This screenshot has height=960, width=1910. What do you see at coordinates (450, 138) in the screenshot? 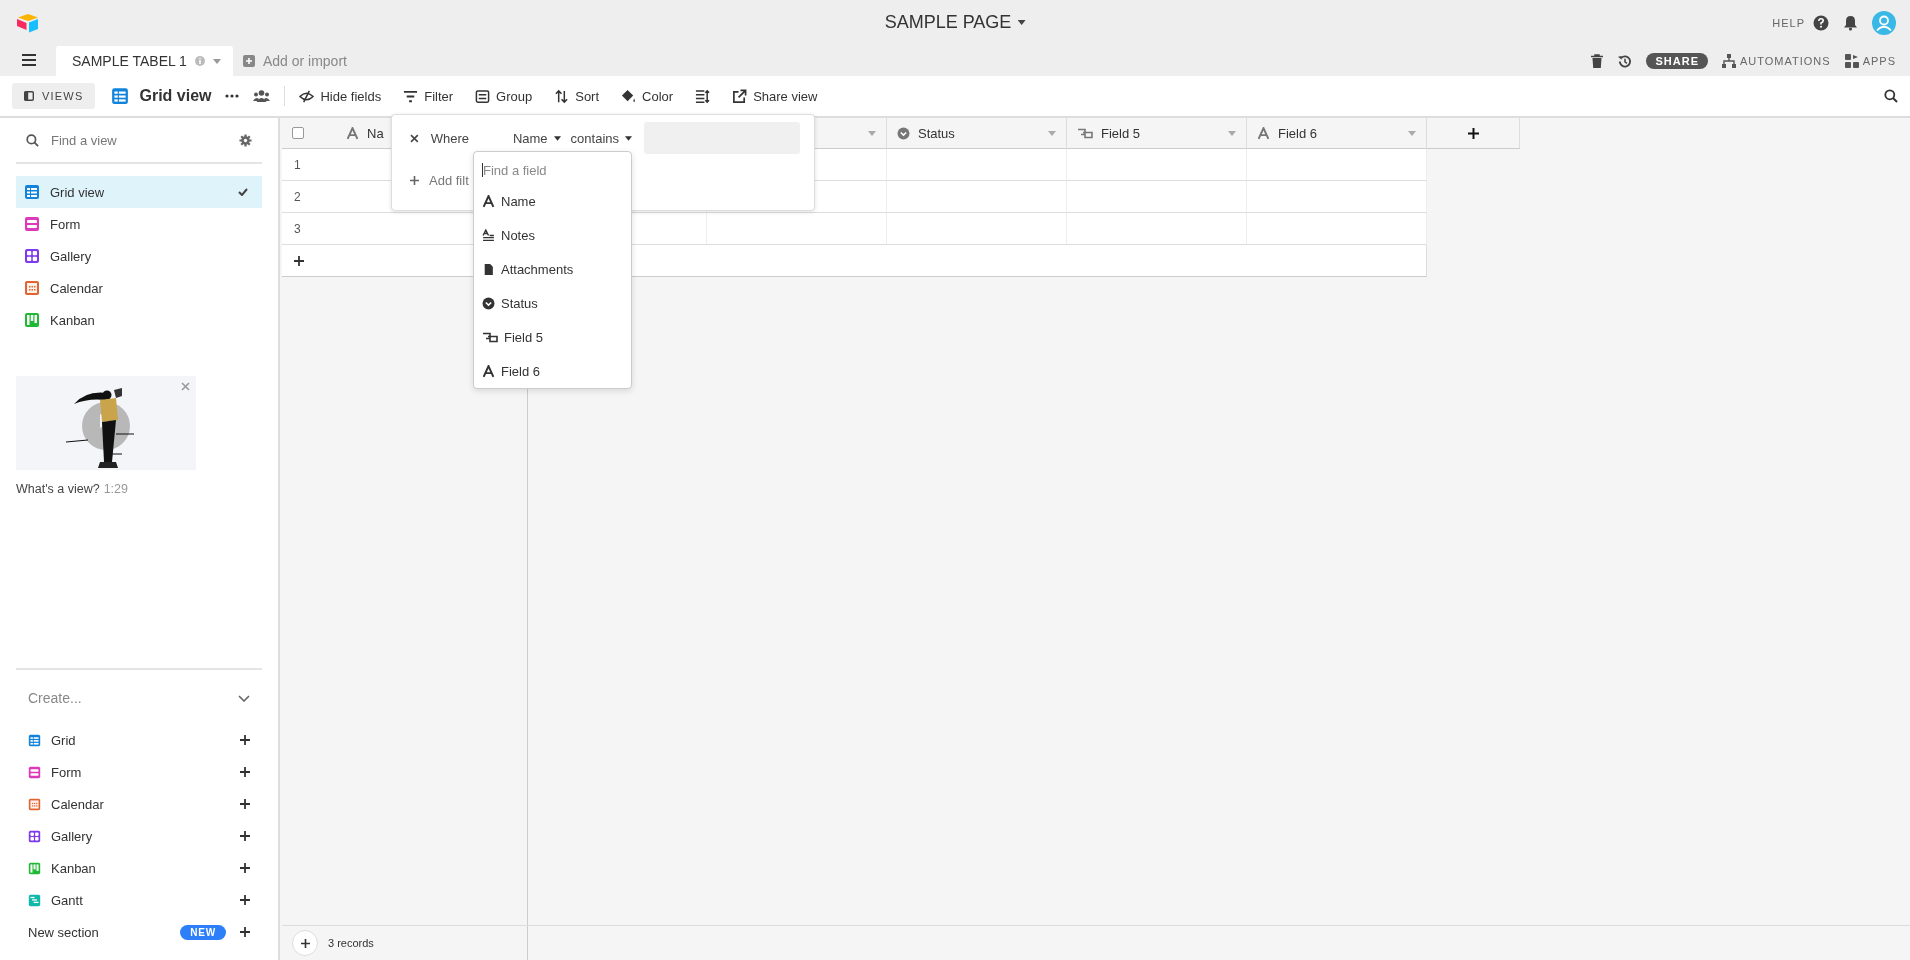
I see `where-label: Where` at bounding box center [450, 138].